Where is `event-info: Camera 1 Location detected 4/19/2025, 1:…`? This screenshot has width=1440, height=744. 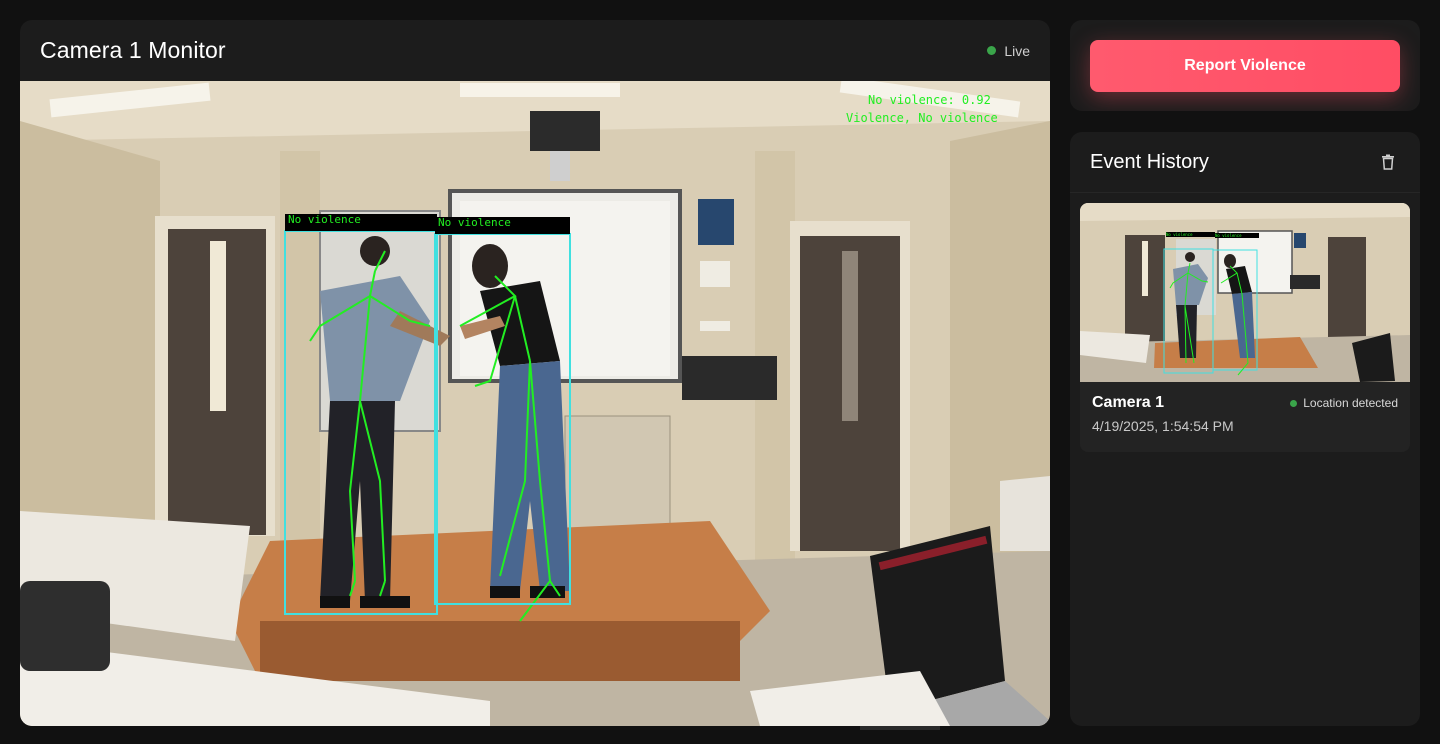 event-info: Camera 1 Location detected 4/19/2025, 1:… is located at coordinates (1245, 414).